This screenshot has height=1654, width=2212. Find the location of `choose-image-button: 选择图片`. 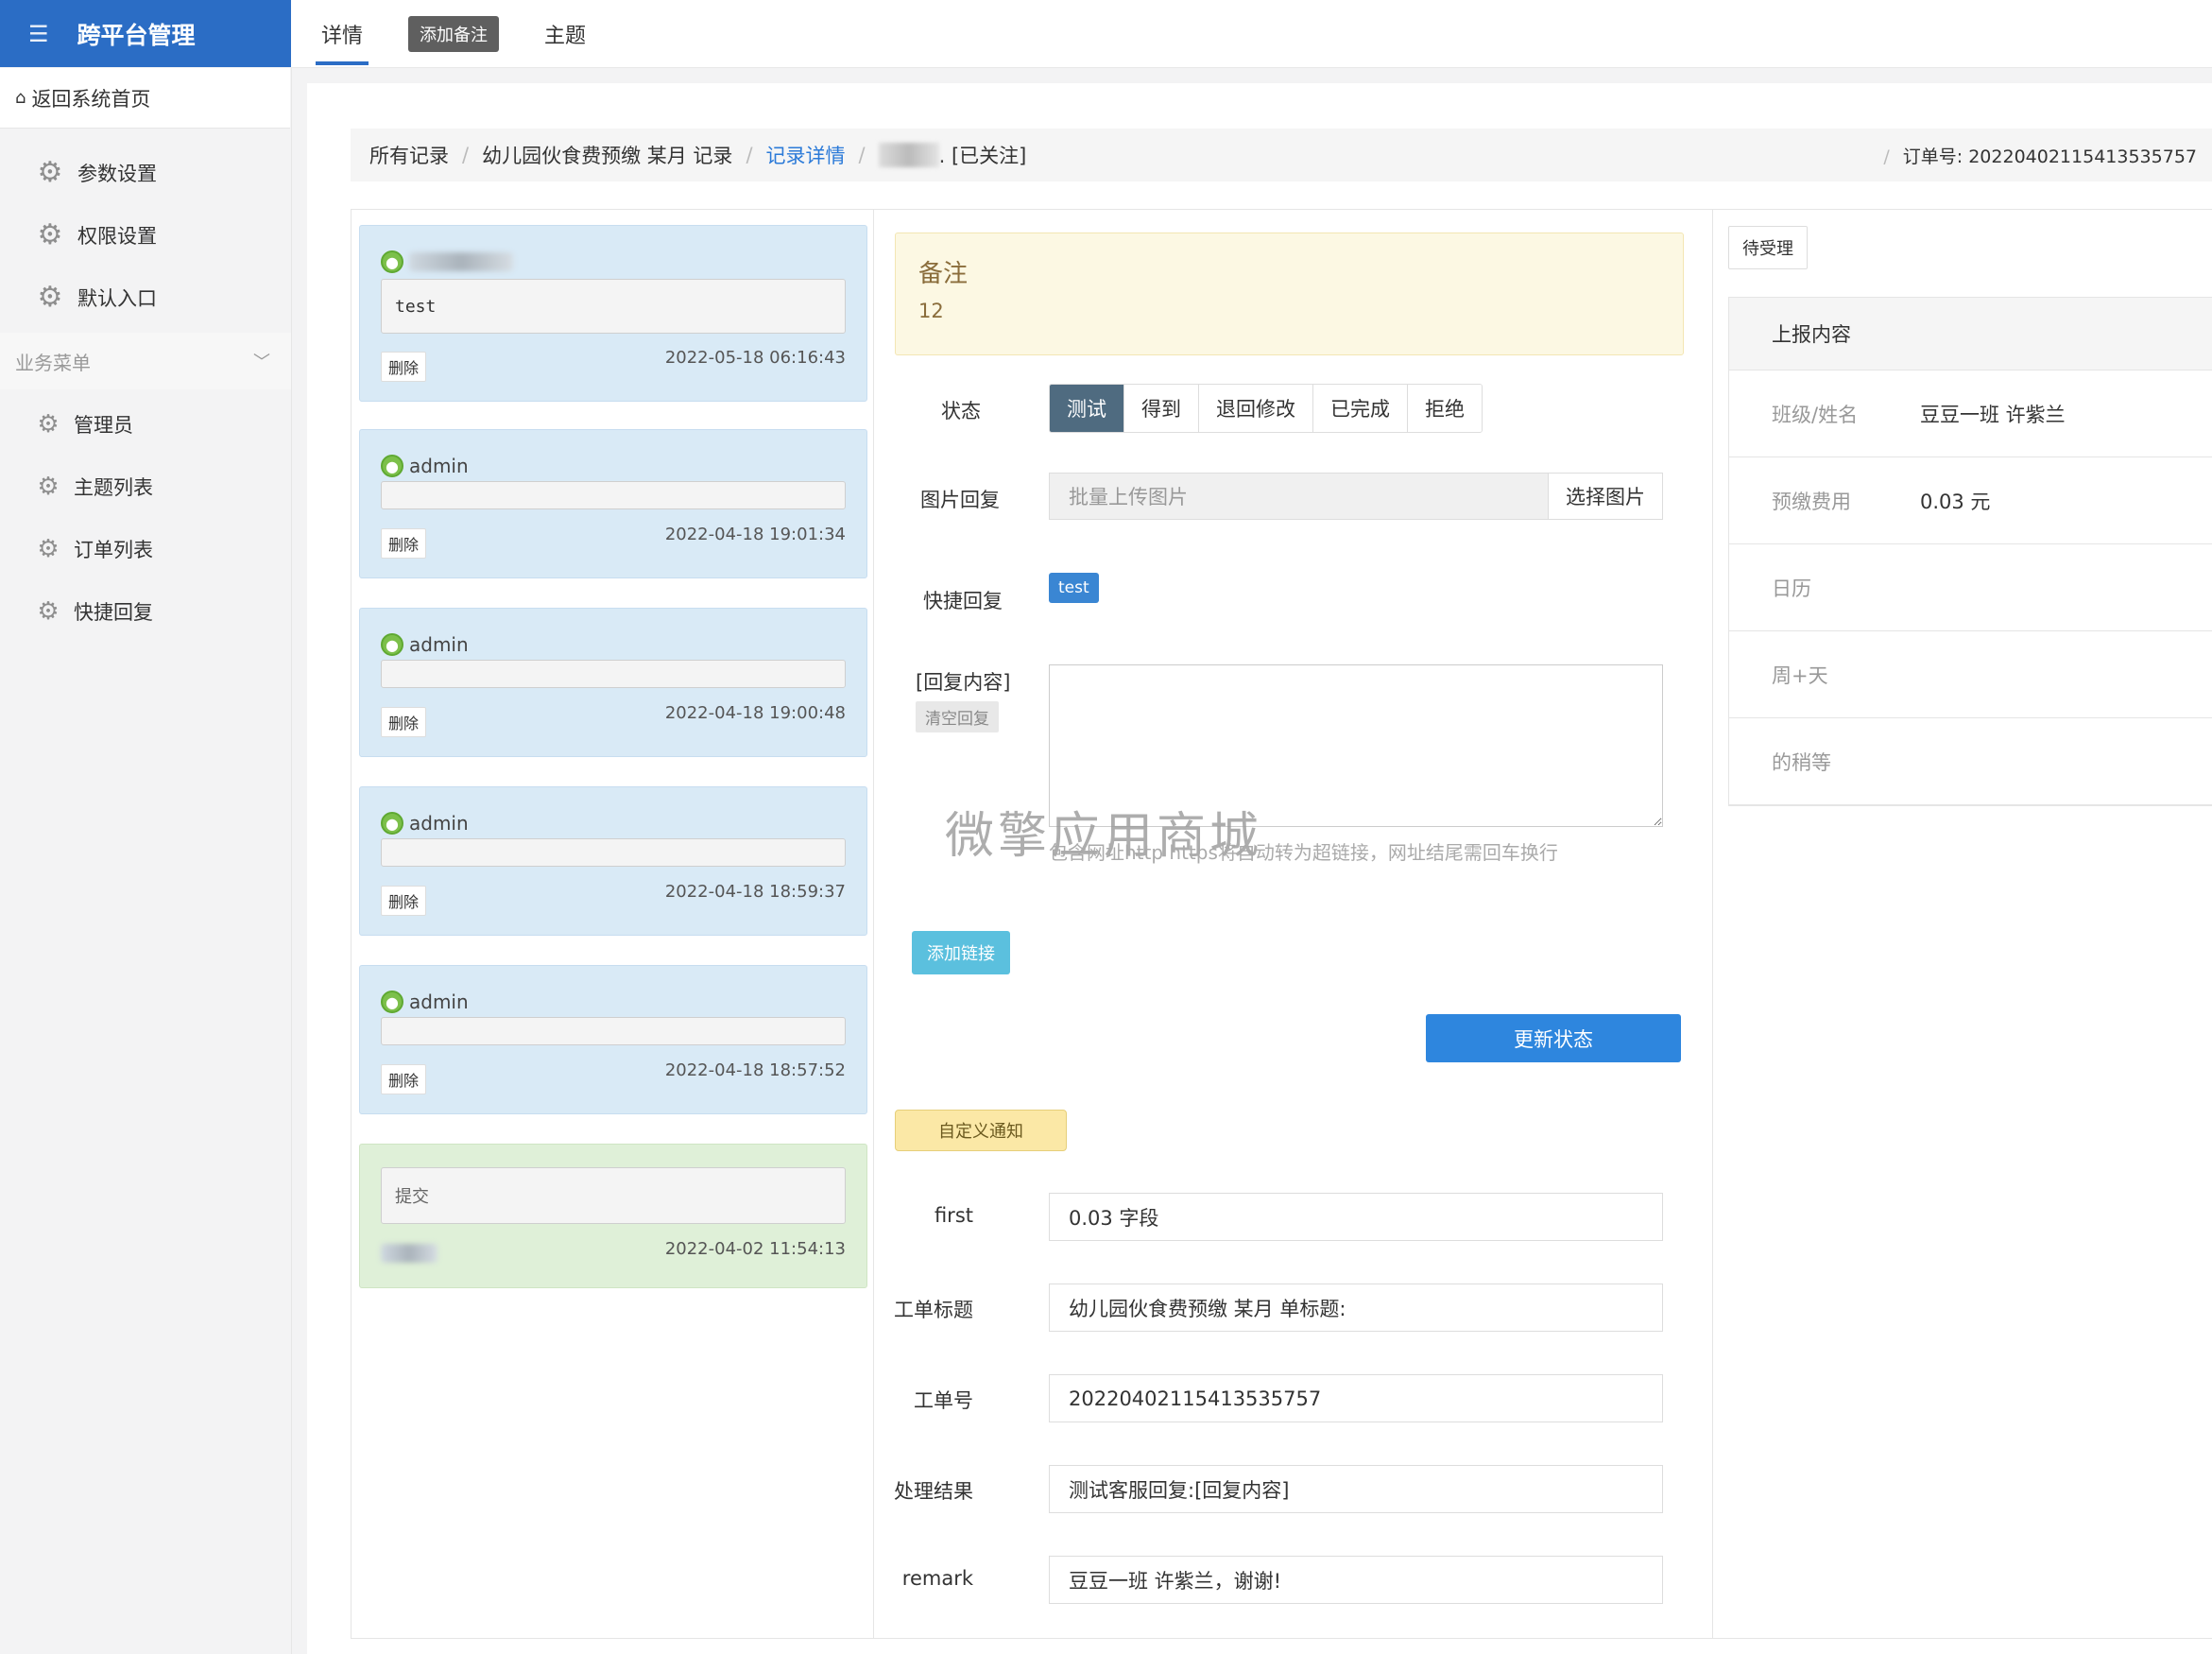

choose-image-button: 选择图片 is located at coordinates (1605, 496).